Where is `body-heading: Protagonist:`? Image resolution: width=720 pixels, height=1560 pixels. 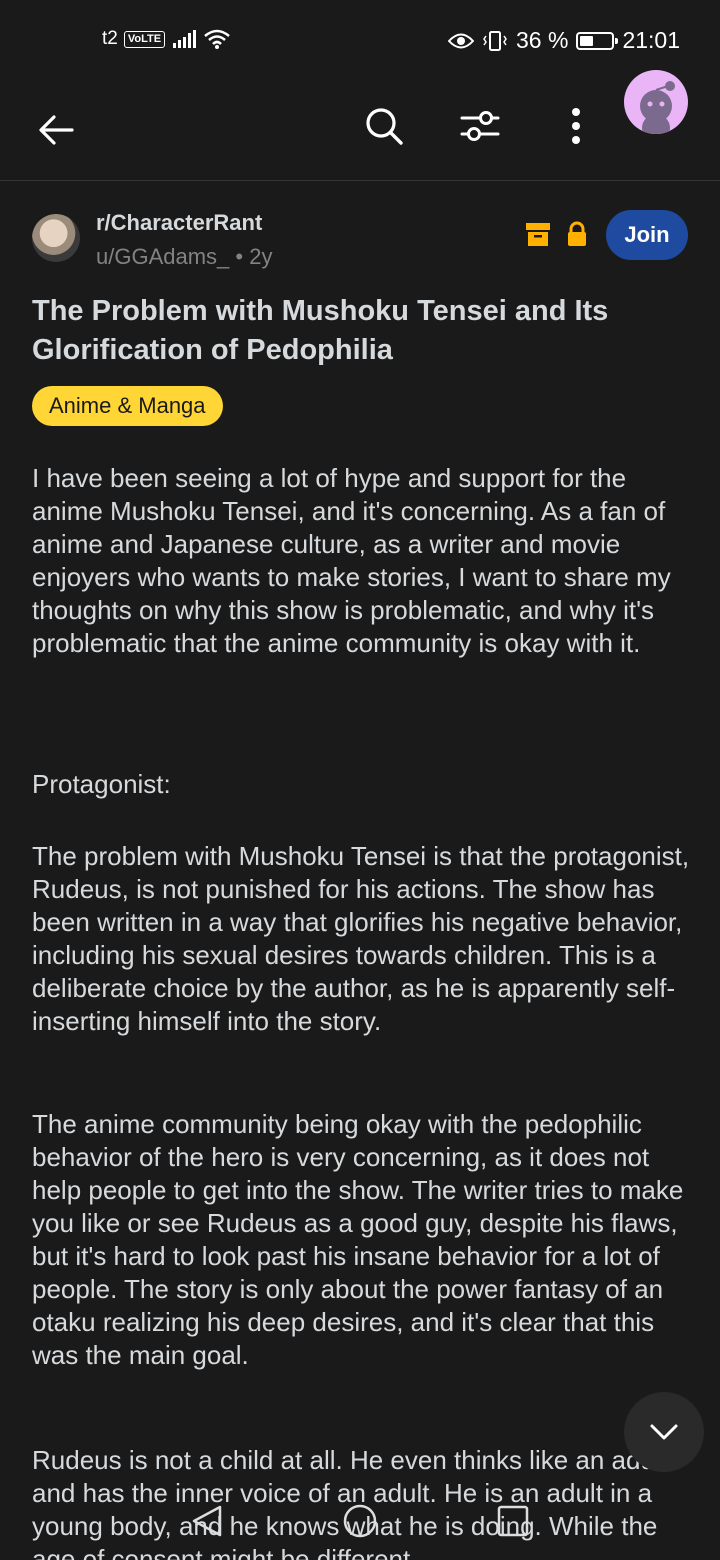 body-heading: Protagonist: is located at coordinates (101, 784).